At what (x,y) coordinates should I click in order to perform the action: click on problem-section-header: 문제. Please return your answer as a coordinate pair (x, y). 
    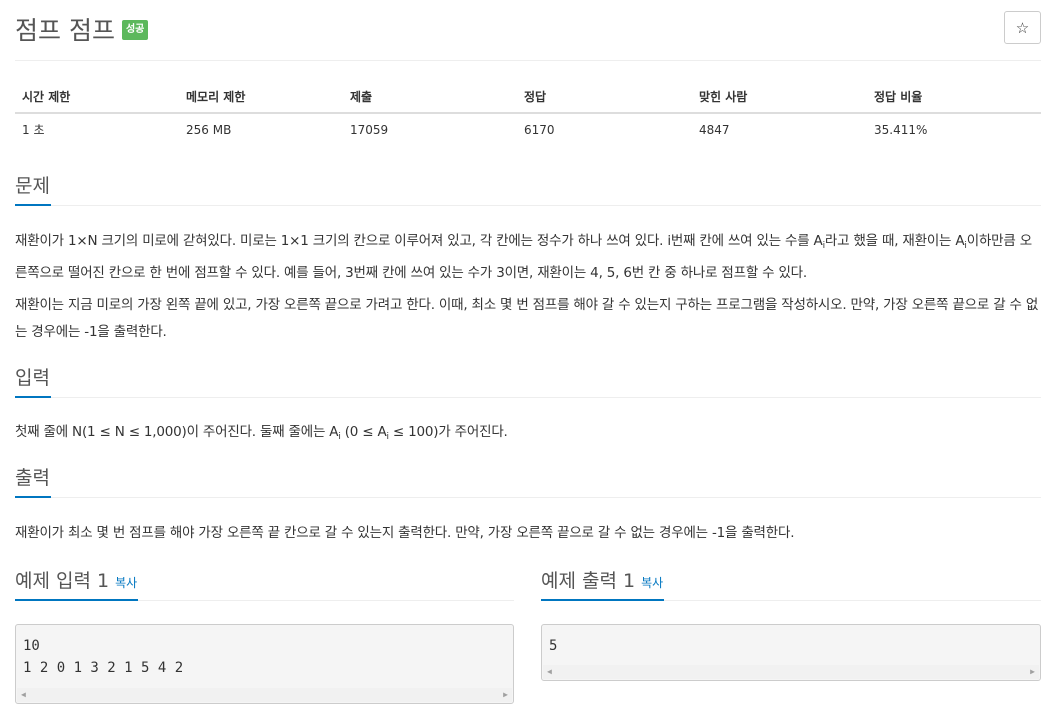
    Looking at the image, I should click on (528, 189).